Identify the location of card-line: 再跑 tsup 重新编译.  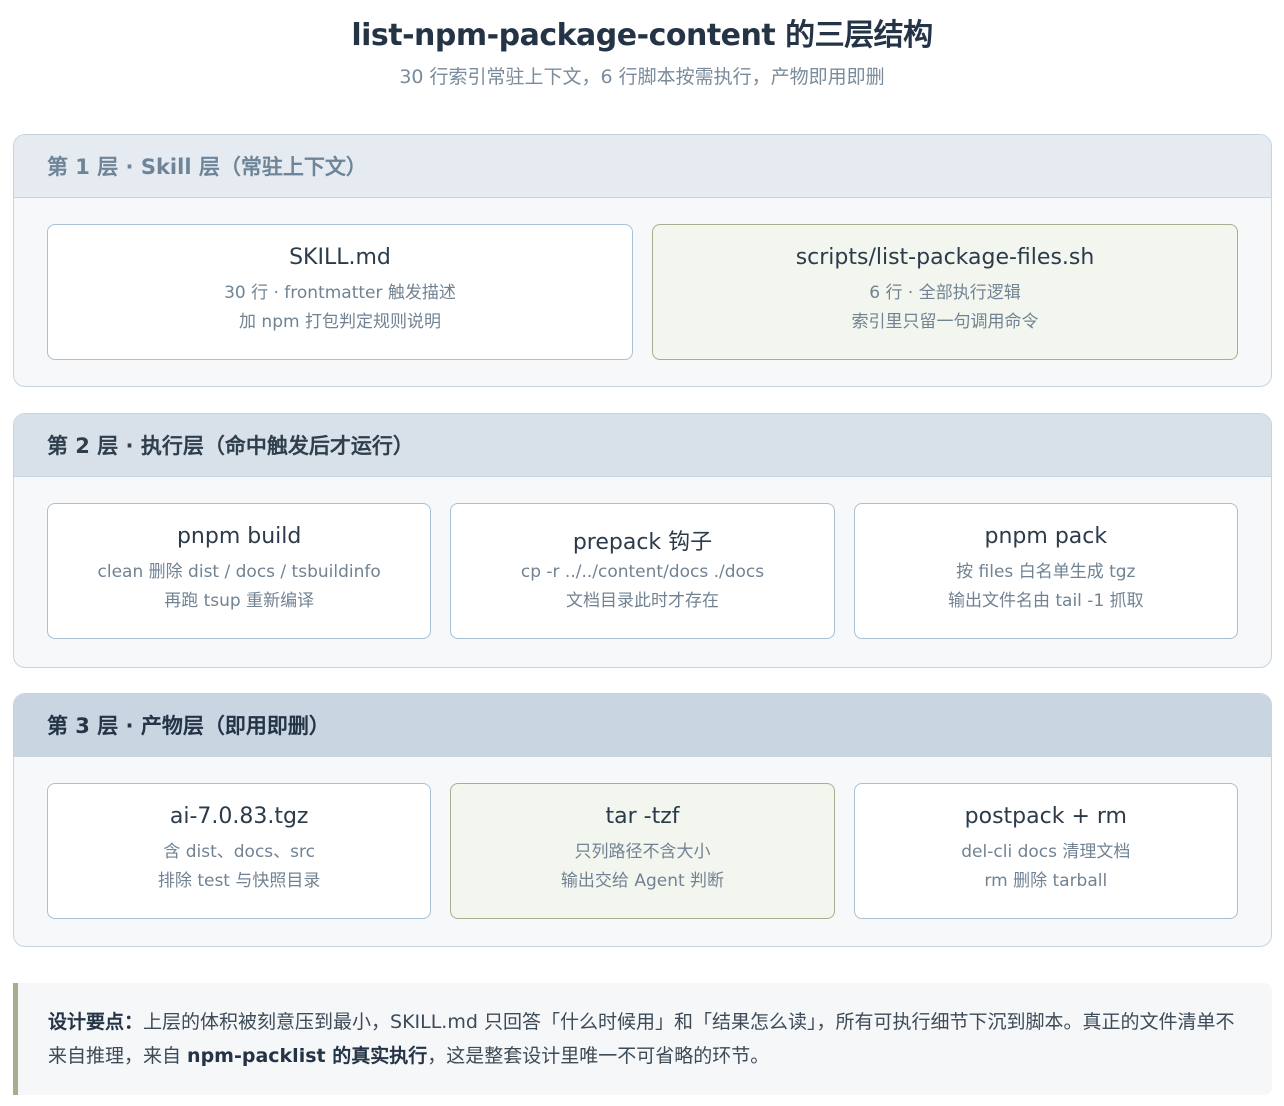
(239, 601).